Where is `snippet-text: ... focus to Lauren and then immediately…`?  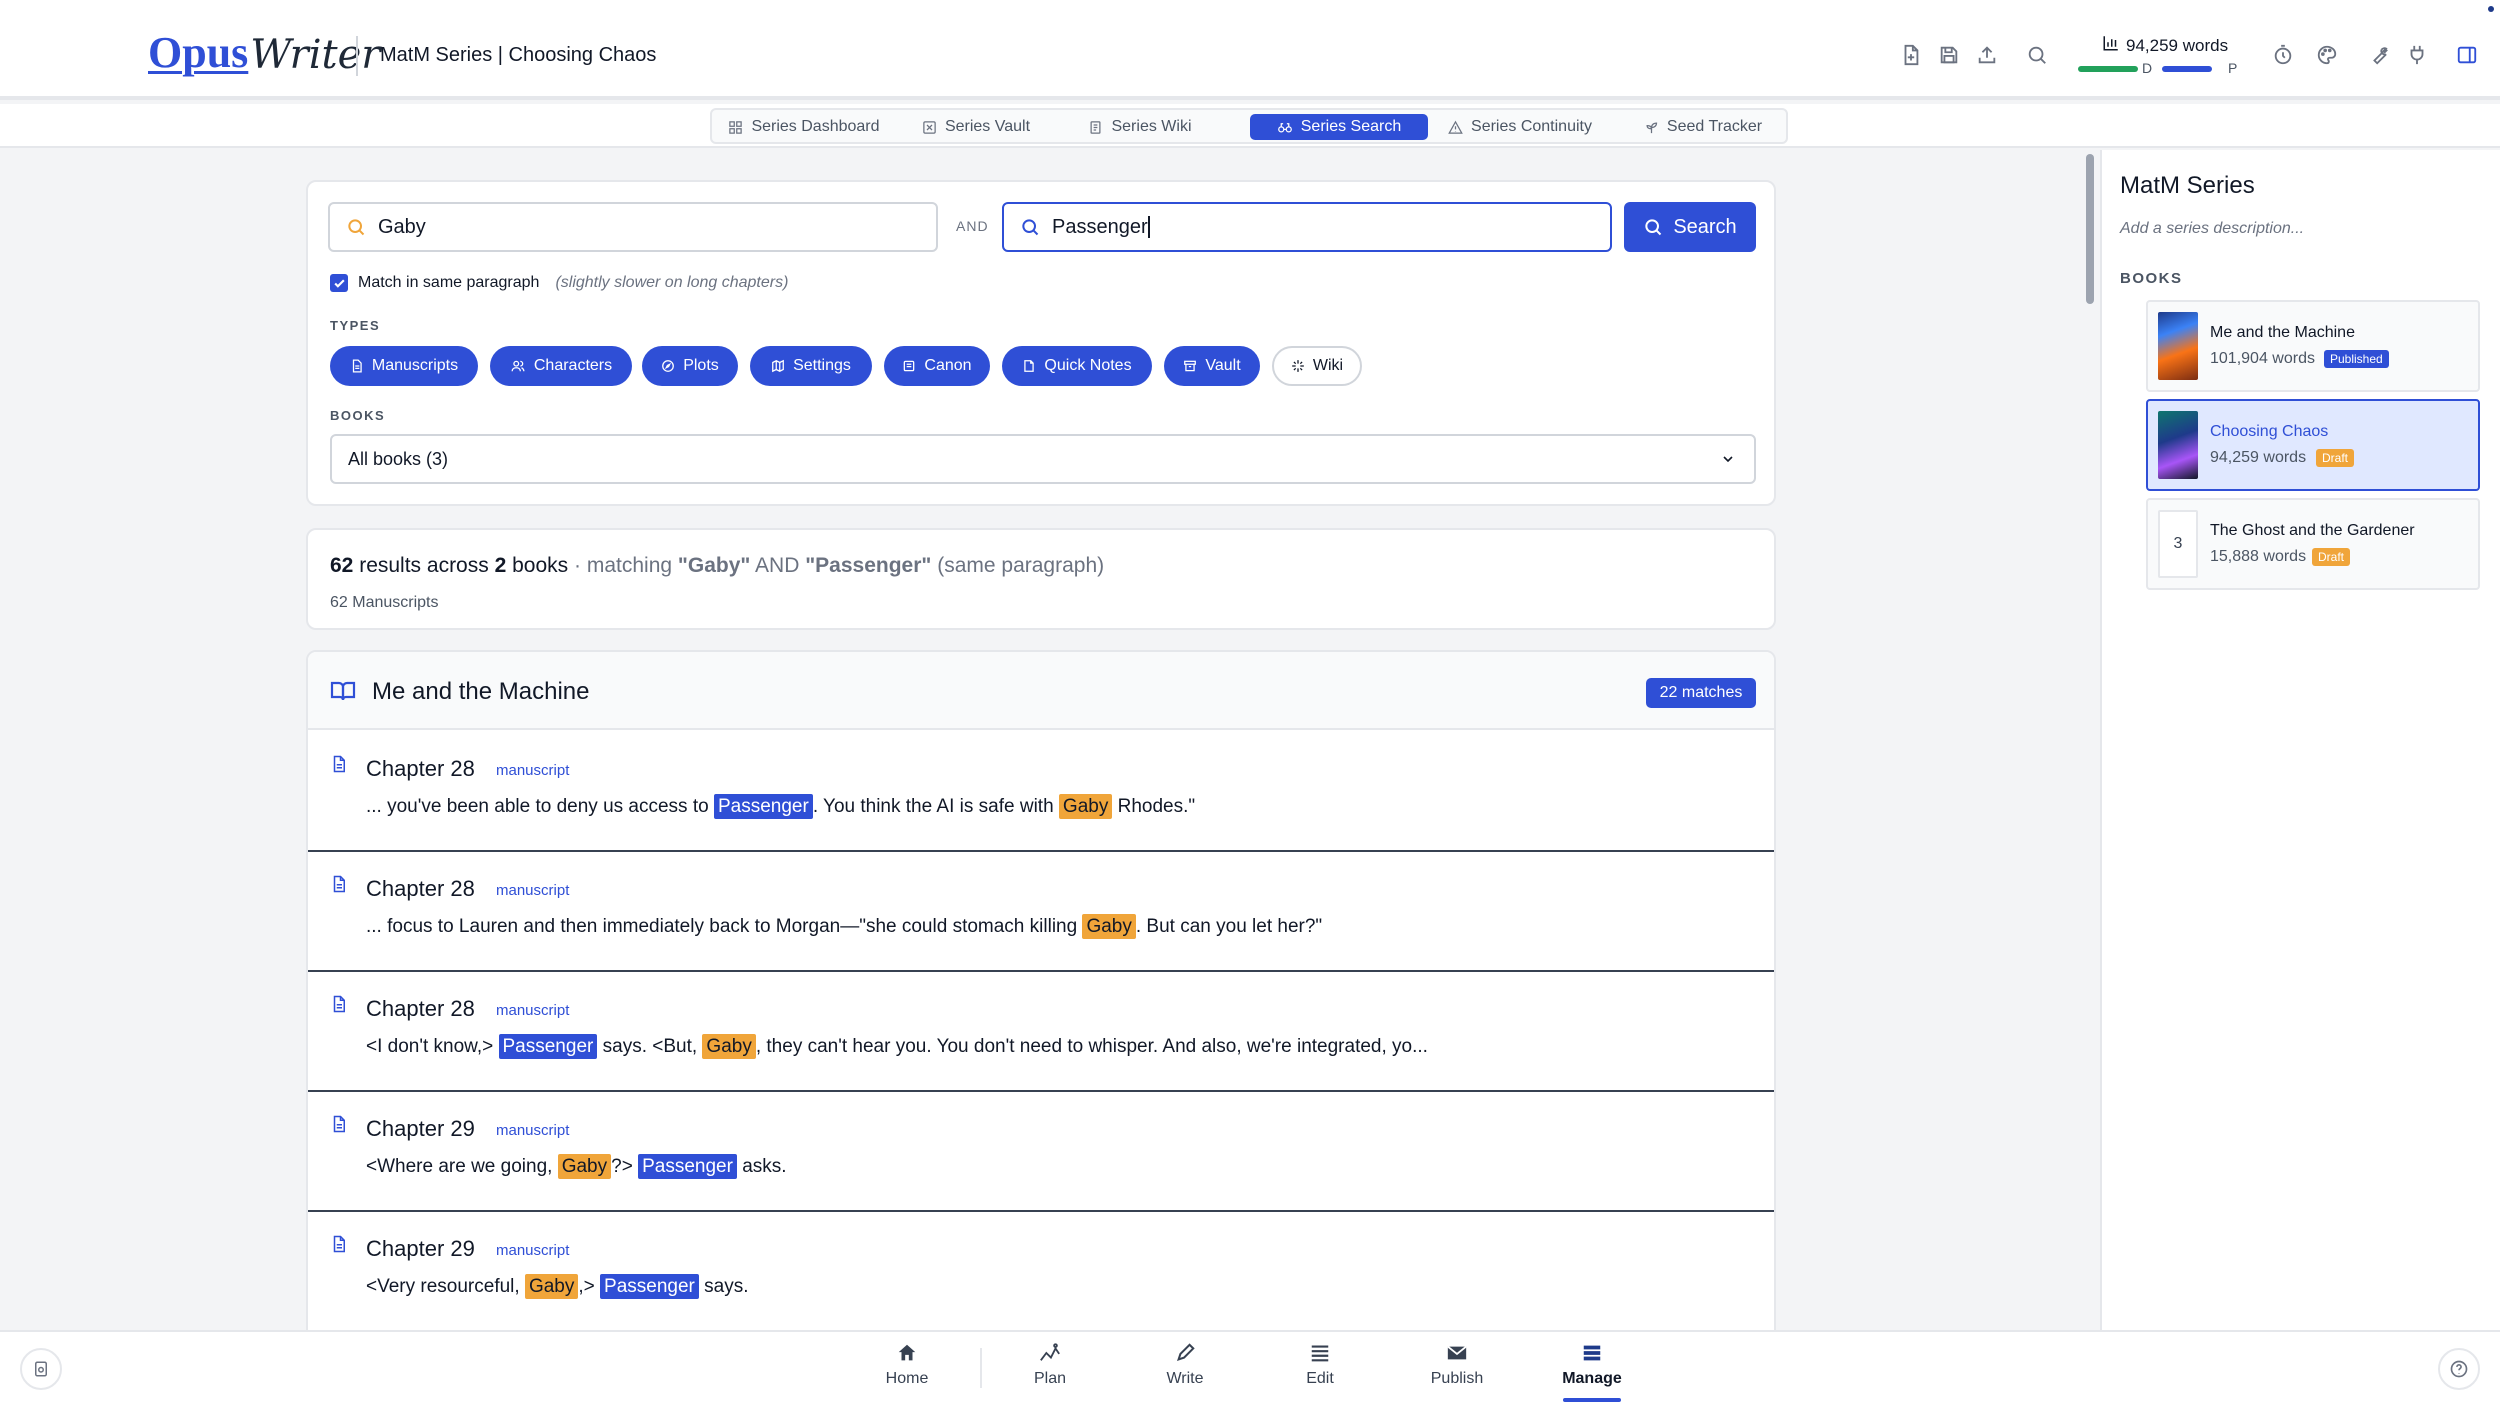 snippet-text: ... focus to Lauren and then immediately… is located at coordinates (724, 926).